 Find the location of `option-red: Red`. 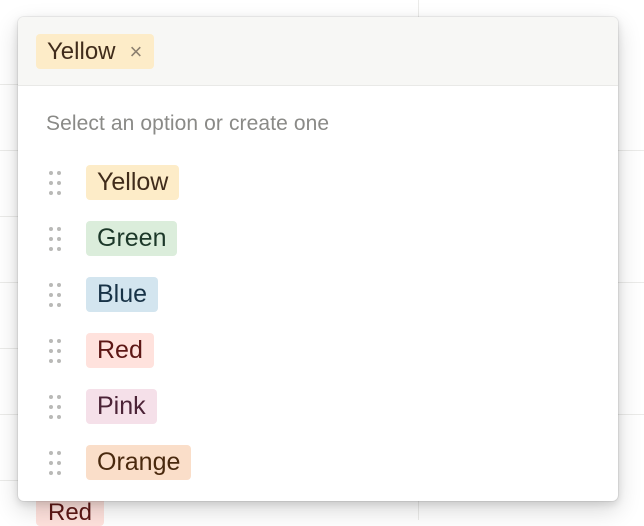

option-red: Red is located at coordinates (318, 357).